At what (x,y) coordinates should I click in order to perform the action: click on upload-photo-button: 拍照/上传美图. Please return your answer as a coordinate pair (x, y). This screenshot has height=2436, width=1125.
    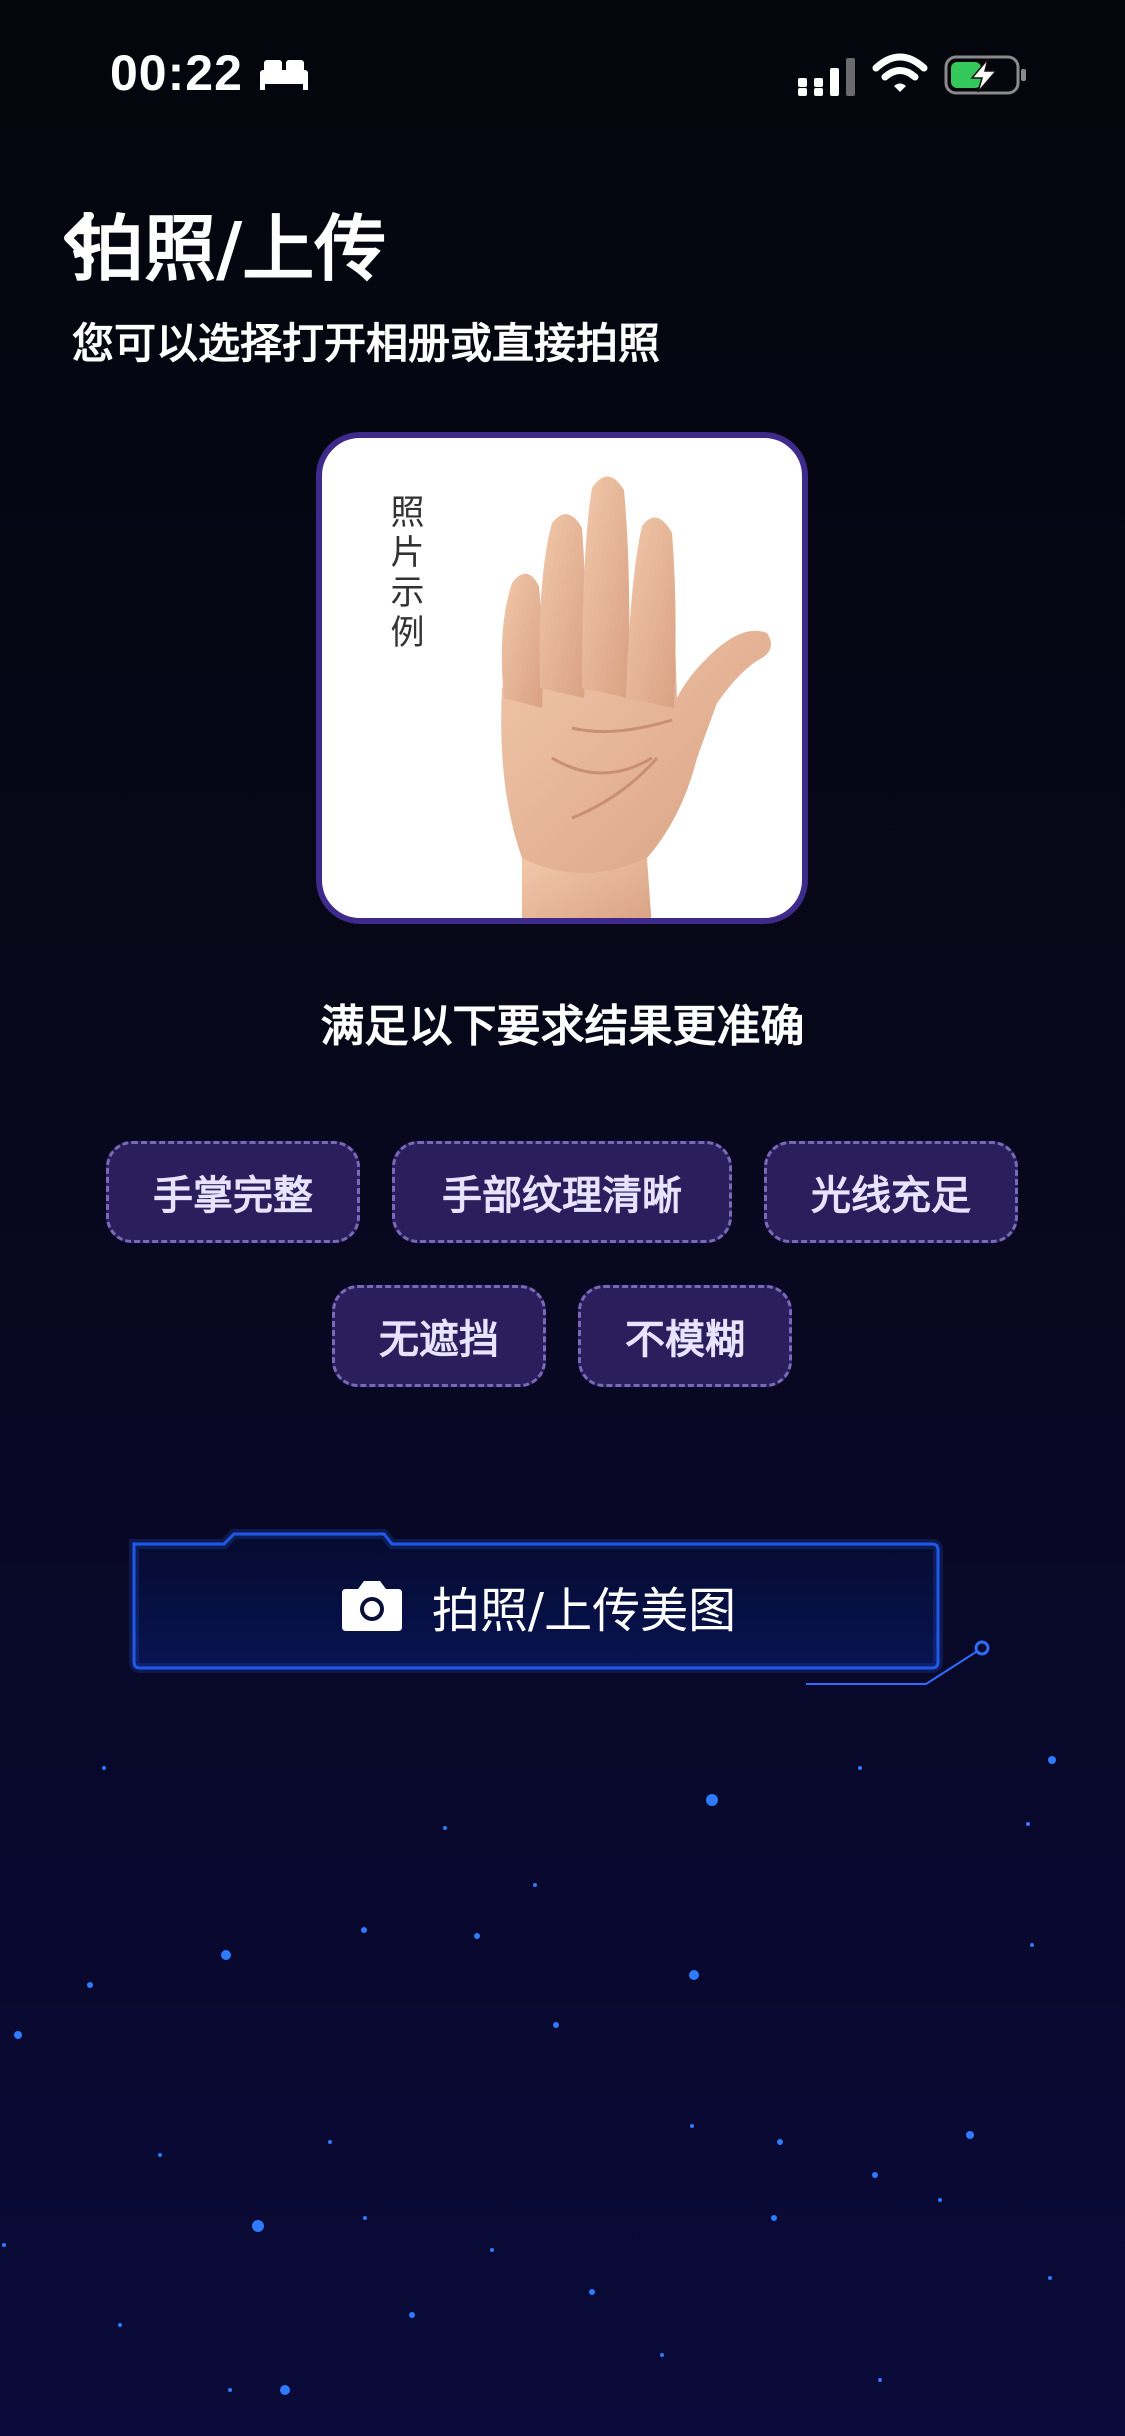
    Looking at the image, I should click on (537, 1606).